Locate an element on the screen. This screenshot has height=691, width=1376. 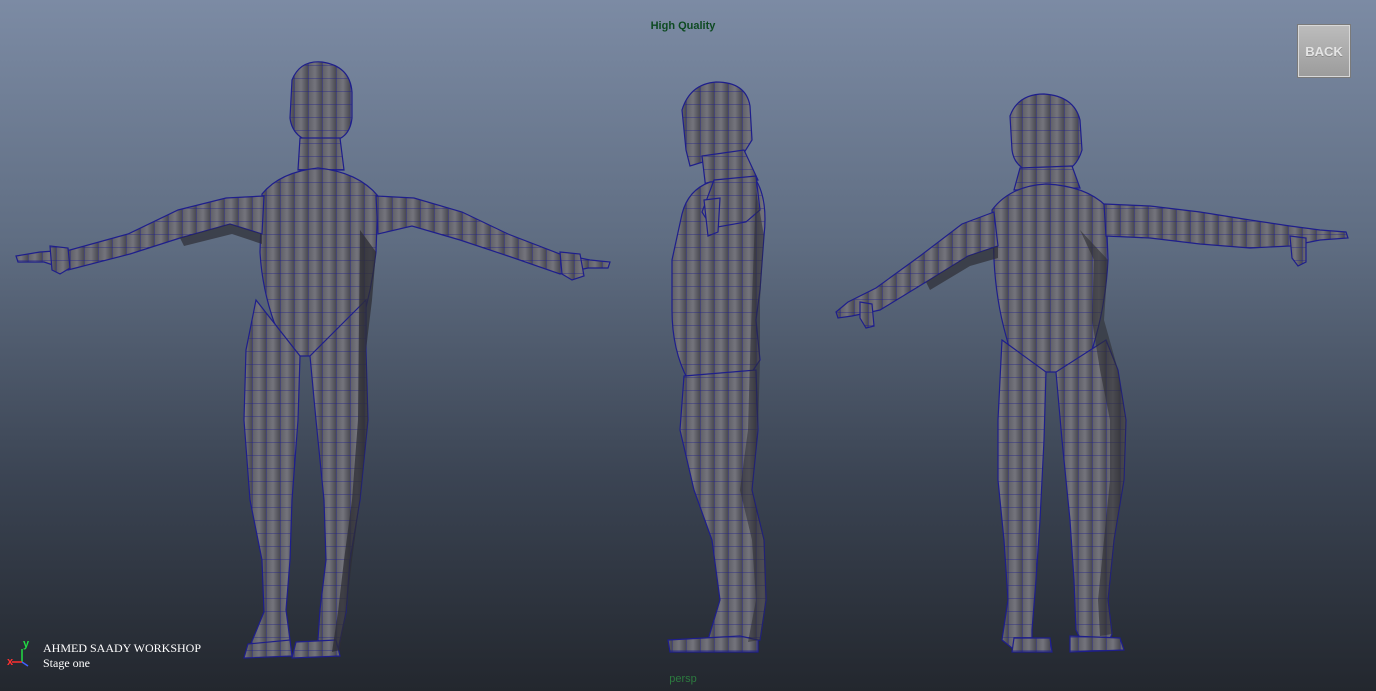
back-foot-right is located at coordinates (1097, 644).